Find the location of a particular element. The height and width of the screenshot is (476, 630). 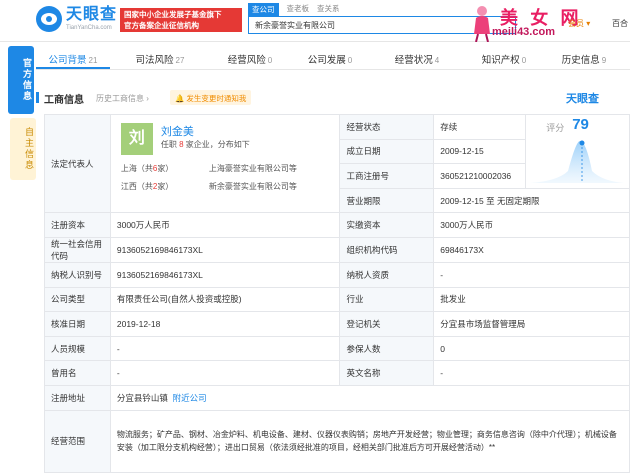

logo-title: 天眼查 is located at coordinates (92, 14).